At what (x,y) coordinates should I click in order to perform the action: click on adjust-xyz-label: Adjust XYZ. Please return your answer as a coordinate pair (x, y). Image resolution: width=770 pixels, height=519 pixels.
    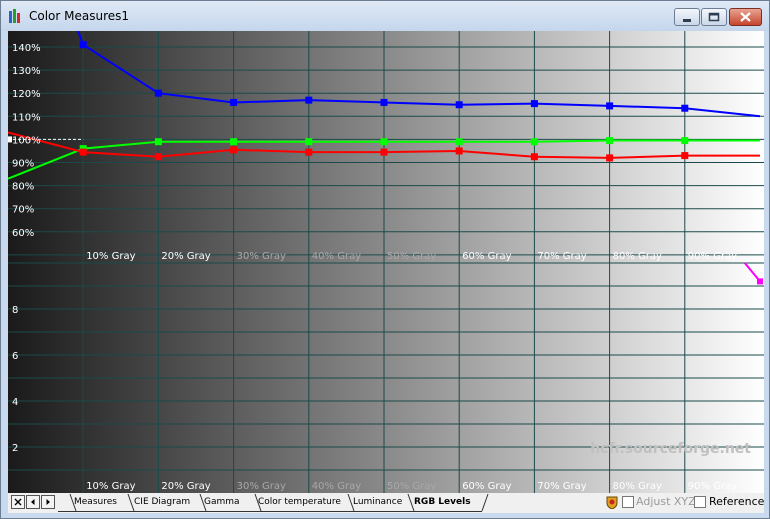
    Looking at the image, I should click on (666, 501).